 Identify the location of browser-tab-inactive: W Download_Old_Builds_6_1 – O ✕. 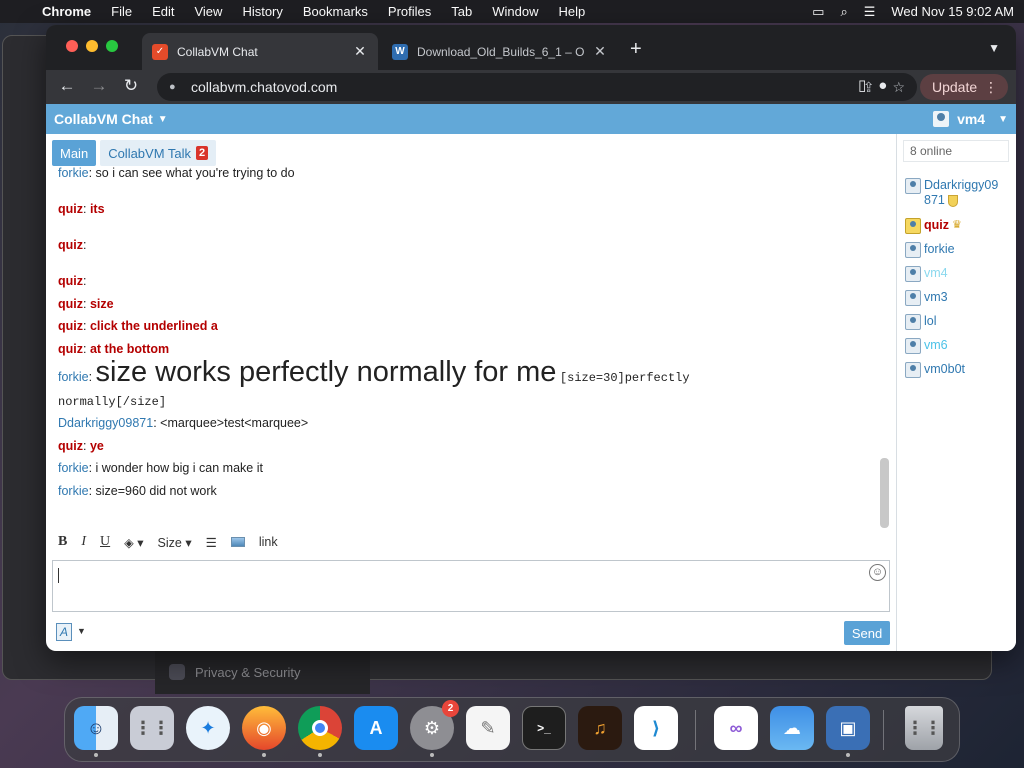
(500, 51).